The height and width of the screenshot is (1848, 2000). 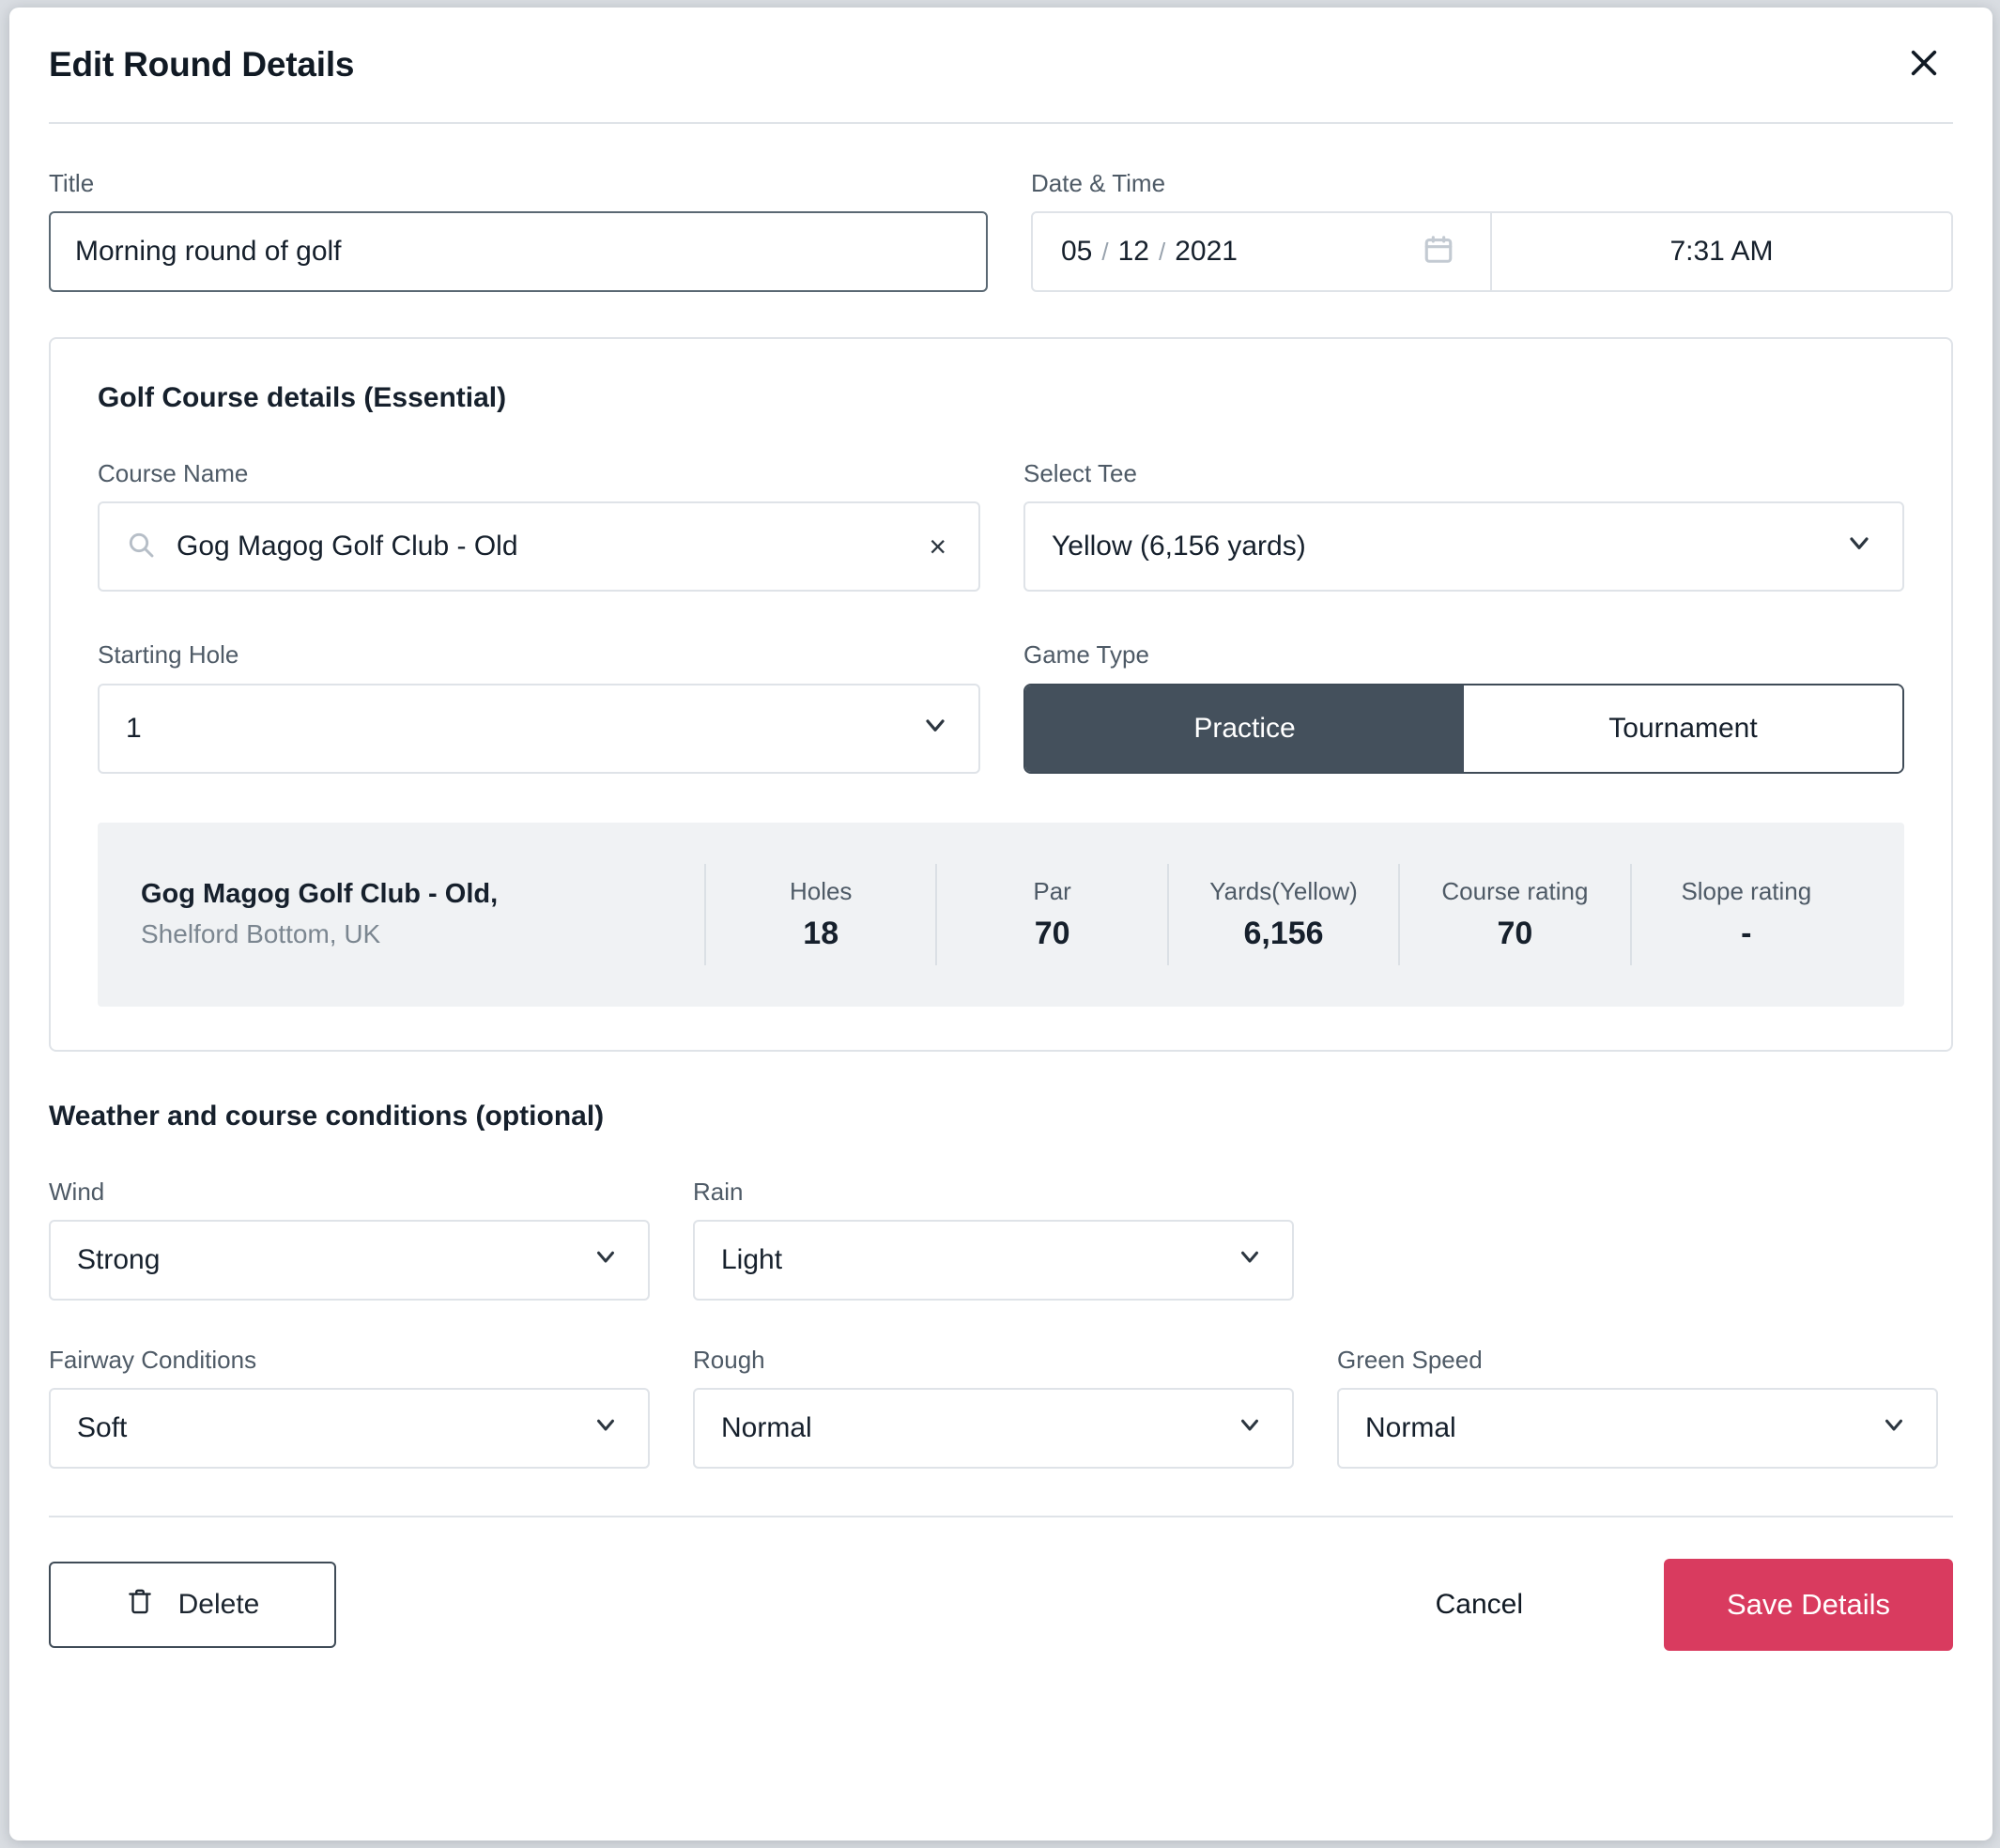 I want to click on title-input: Morning round of golf, so click(x=518, y=252).